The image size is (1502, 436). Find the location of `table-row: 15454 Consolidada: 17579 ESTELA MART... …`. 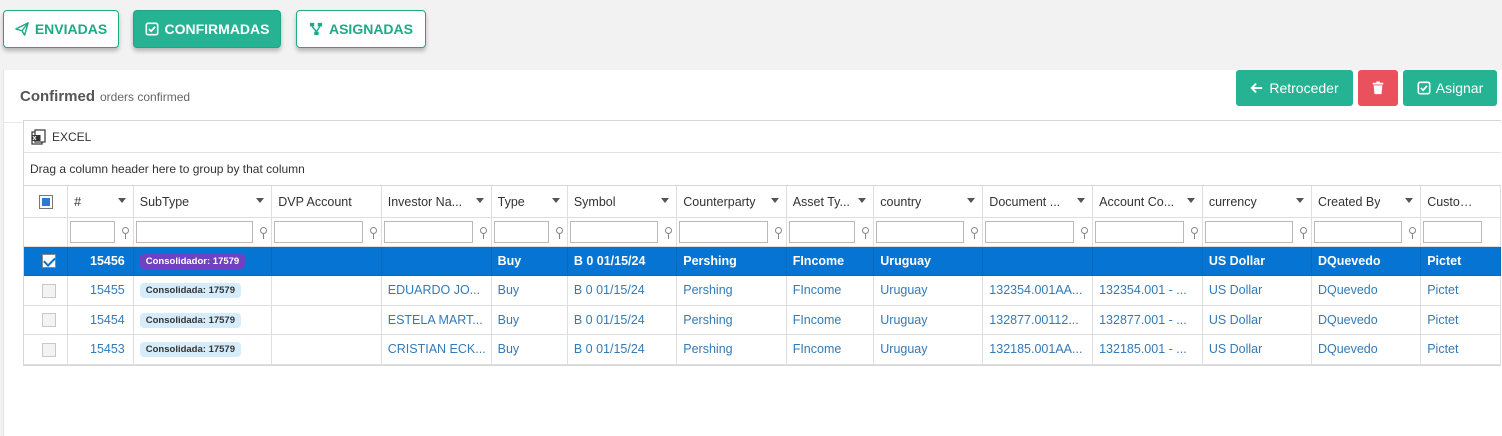

table-row: 15454 Consolidada: 17579 ESTELA MART... … is located at coordinates (762, 320).